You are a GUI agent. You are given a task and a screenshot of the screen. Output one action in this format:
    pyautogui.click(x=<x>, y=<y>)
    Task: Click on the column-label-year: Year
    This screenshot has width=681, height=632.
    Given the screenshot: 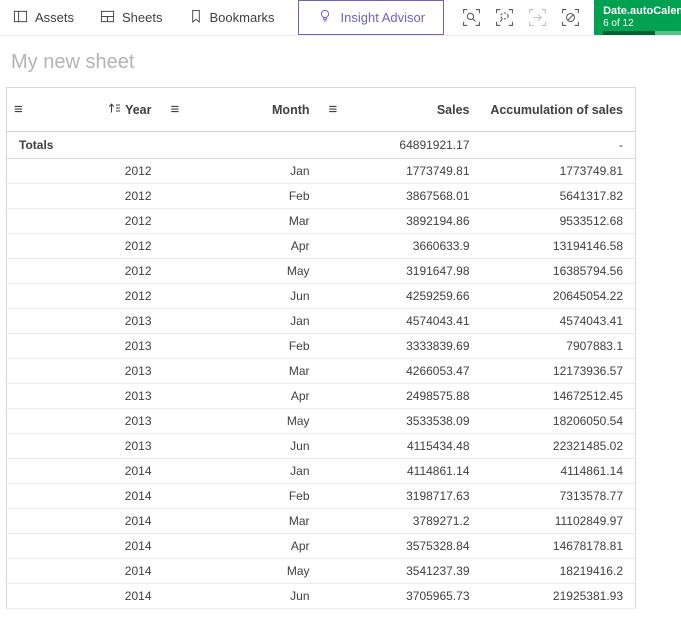 What is the action you would take?
    pyautogui.click(x=138, y=109)
    